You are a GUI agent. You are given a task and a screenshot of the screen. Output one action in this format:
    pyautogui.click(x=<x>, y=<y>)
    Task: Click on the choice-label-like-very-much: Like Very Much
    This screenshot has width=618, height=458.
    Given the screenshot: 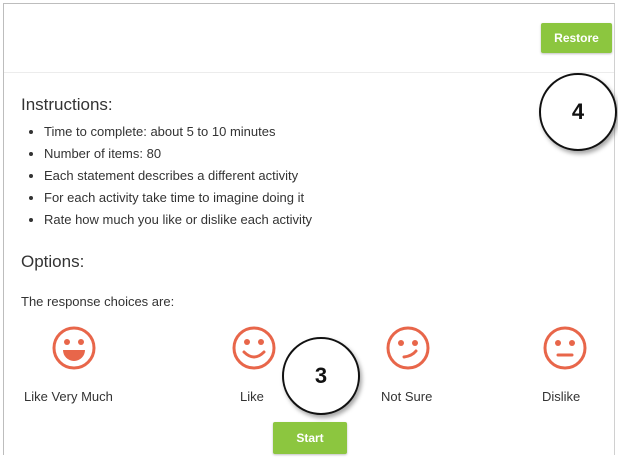 What is the action you would take?
    pyautogui.click(x=68, y=396)
    